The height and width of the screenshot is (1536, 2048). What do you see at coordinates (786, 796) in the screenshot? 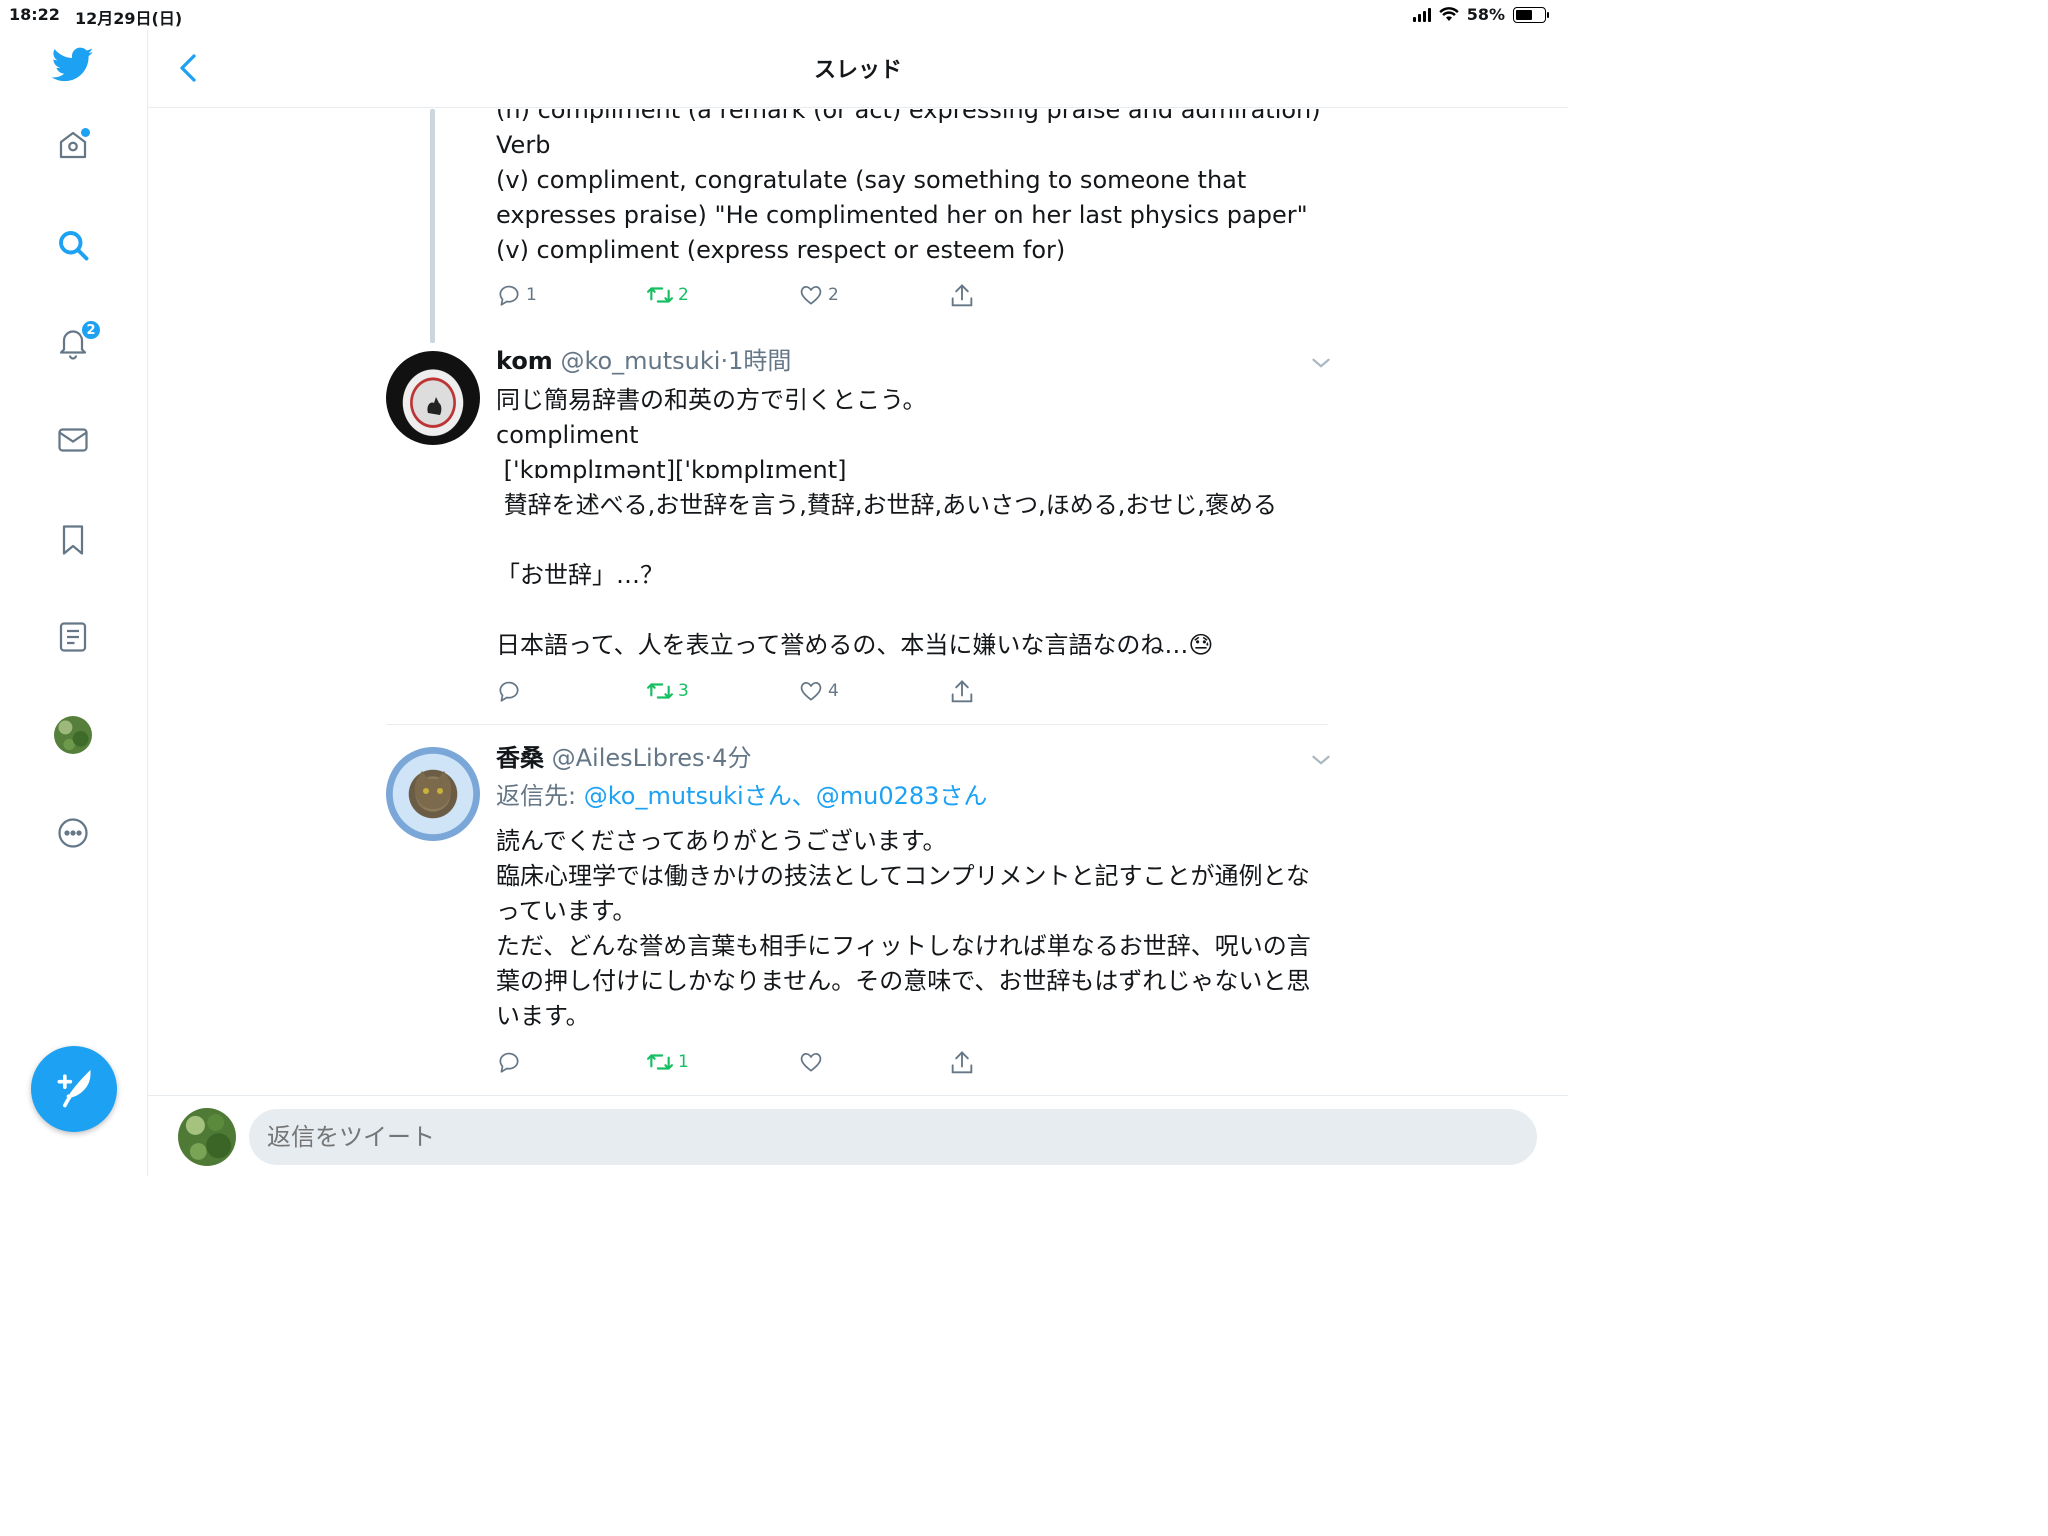
I see `reply-mentions-link: @ko_mutsukiさん、@mu0283さん` at bounding box center [786, 796].